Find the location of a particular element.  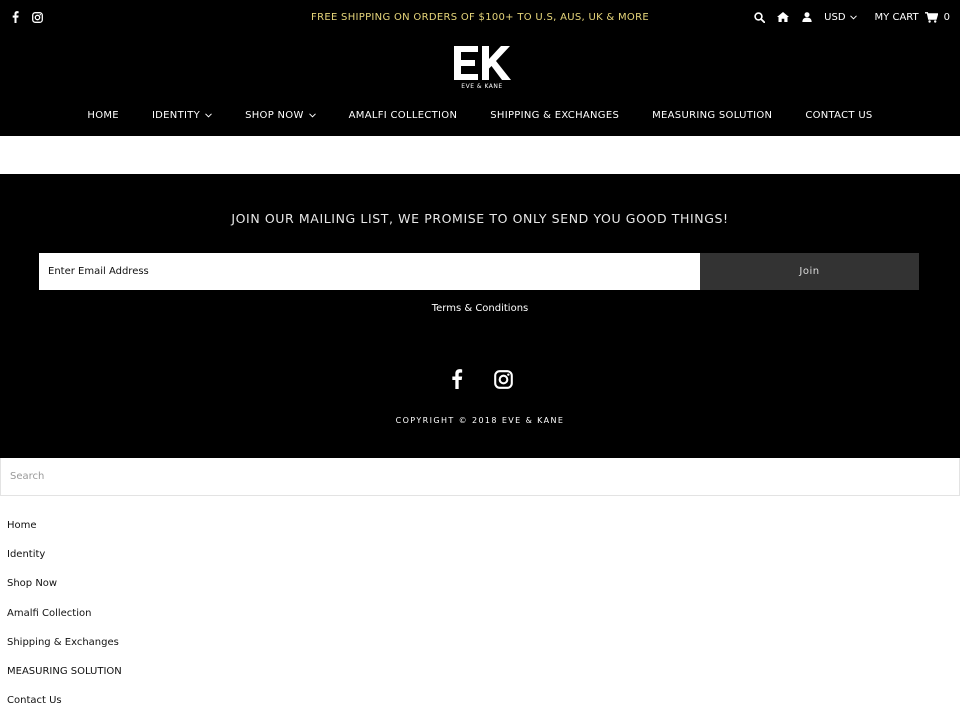

header-utilities: USD MY CART 0 is located at coordinates (851, 17).